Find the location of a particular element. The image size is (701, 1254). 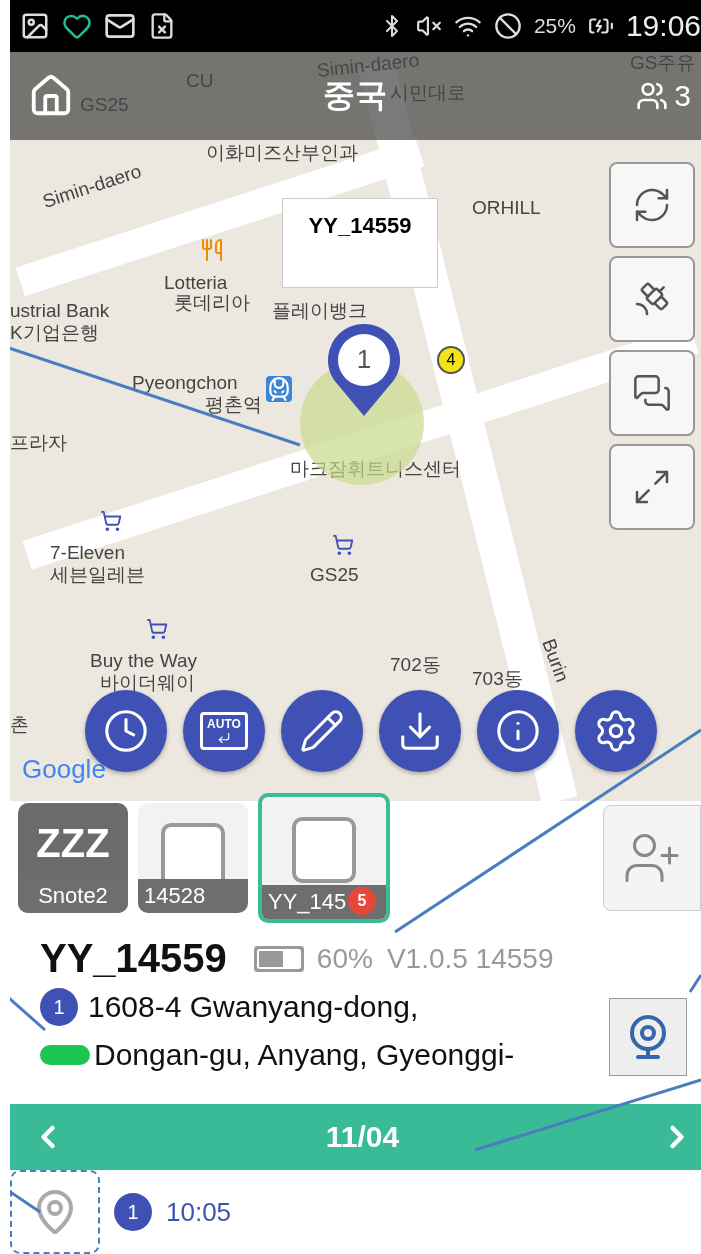

battery-percentage: 25% is located at coordinates (554, 25).